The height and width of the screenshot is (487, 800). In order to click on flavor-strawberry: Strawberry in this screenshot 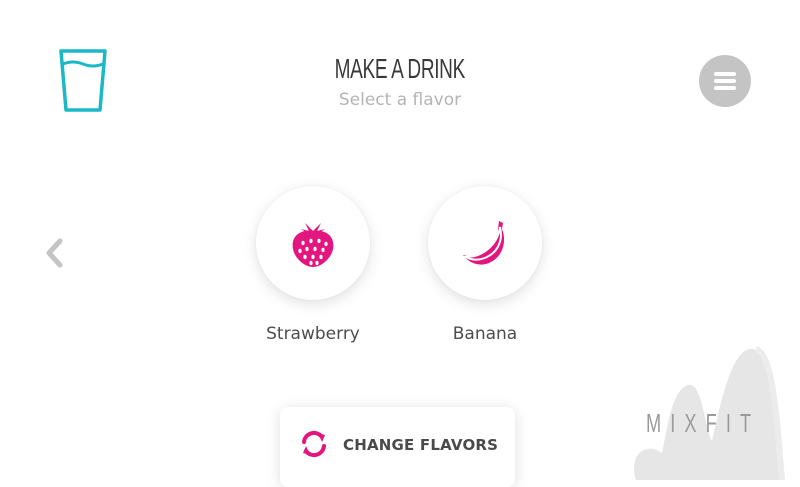, I will do `click(313, 265)`.